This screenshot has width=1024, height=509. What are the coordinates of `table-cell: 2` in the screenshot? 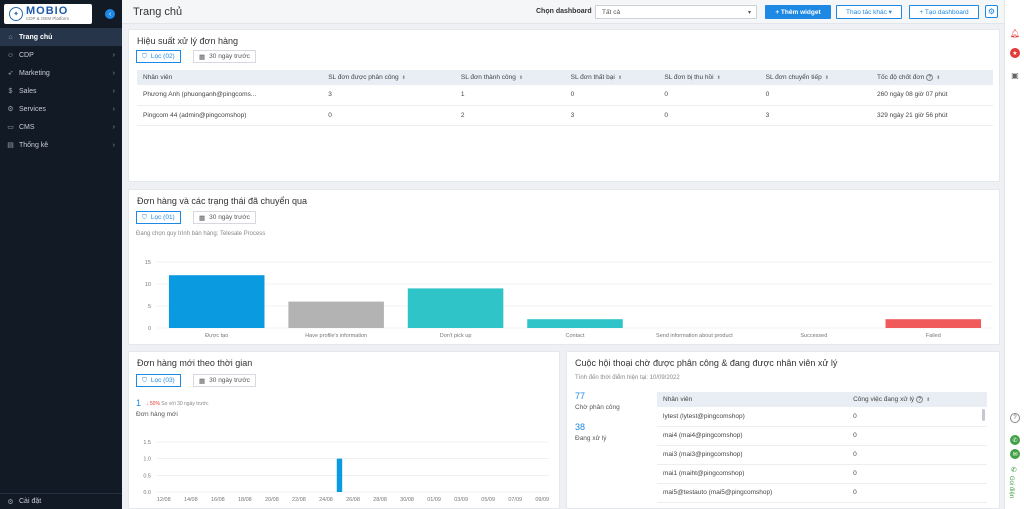 It's located at (509, 115).